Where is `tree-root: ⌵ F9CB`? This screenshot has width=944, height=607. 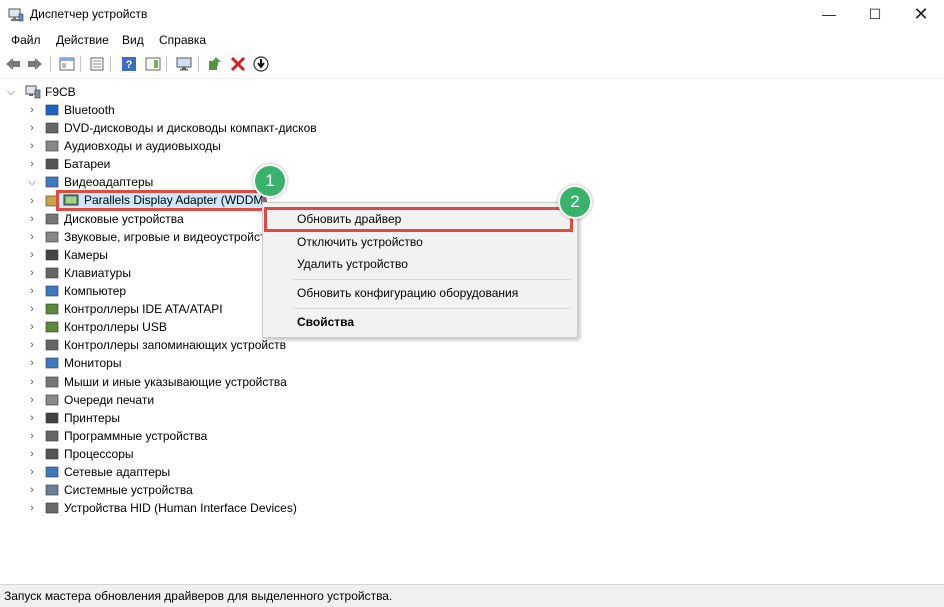
tree-root: ⌵ F9CB is located at coordinates (100, 92).